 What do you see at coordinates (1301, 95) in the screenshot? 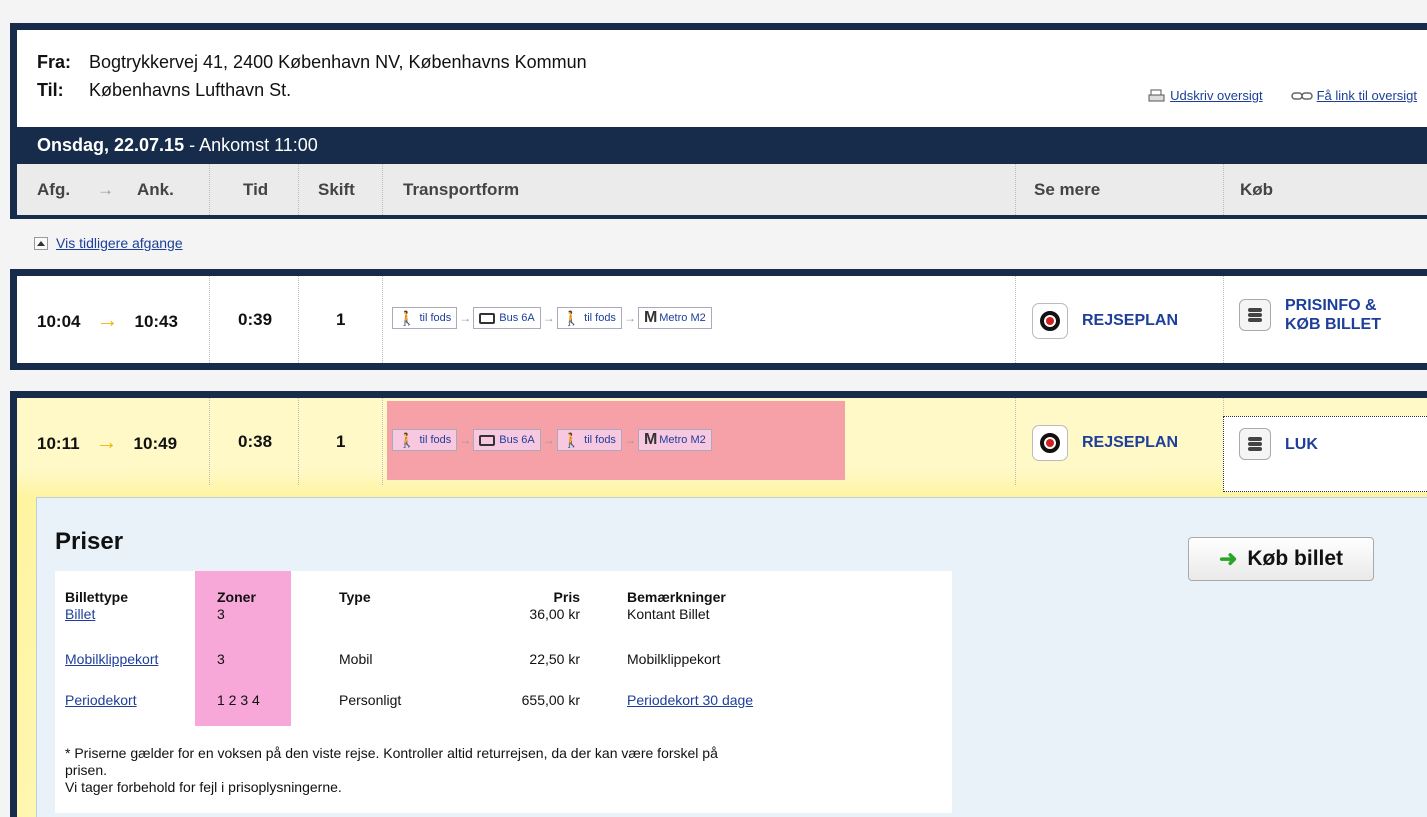
I see `chain-link-icon` at bounding box center [1301, 95].